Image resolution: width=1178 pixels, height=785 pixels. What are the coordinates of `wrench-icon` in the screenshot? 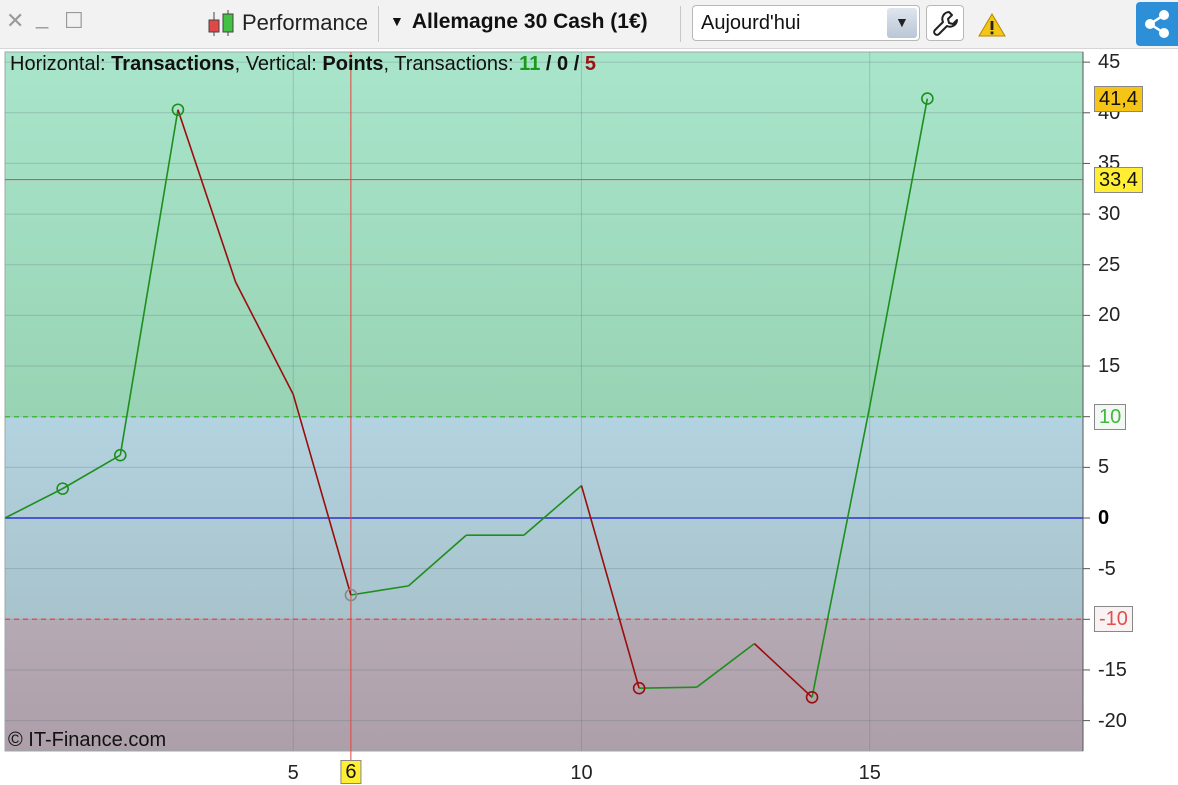 It's located at (945, 23).